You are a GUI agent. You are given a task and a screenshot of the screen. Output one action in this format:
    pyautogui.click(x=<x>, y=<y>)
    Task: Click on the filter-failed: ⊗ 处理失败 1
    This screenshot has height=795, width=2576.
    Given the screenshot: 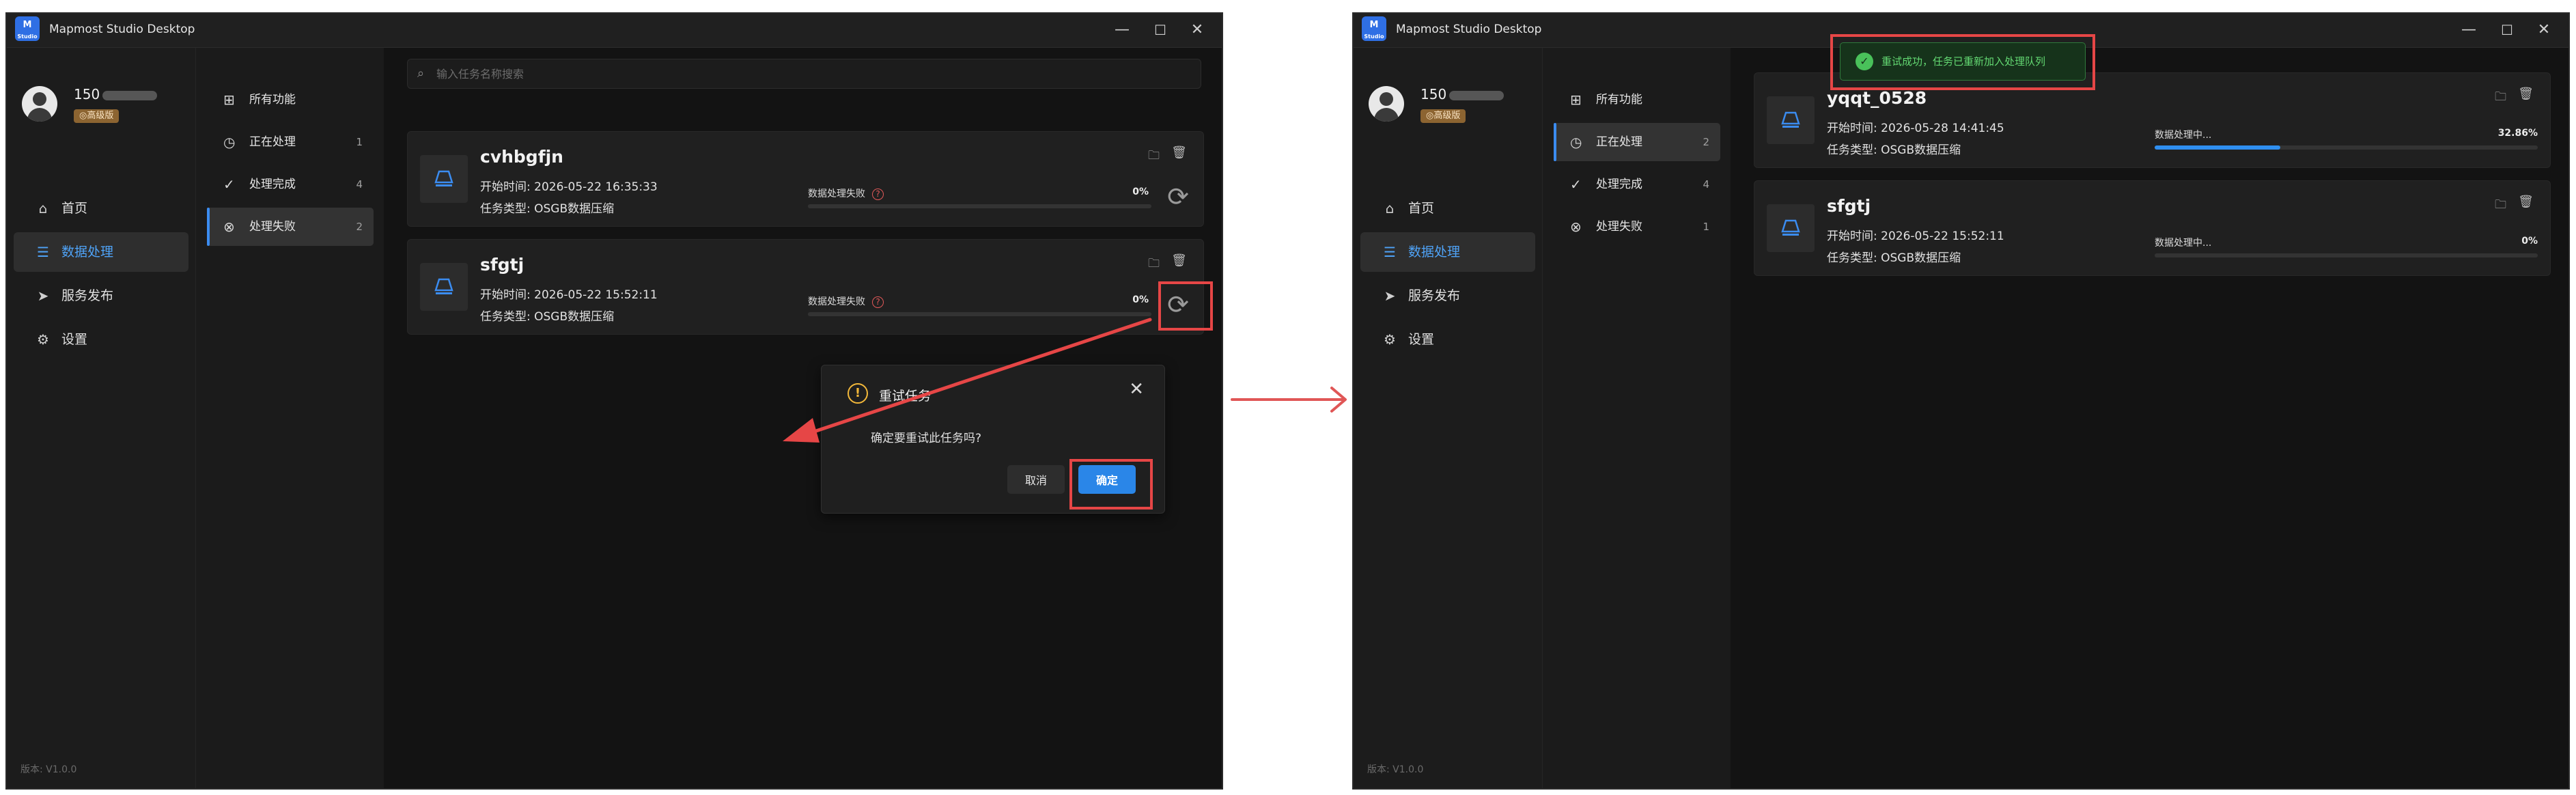 What is the action you would take?
    pyautogui.click(x=1637, y=227)
    